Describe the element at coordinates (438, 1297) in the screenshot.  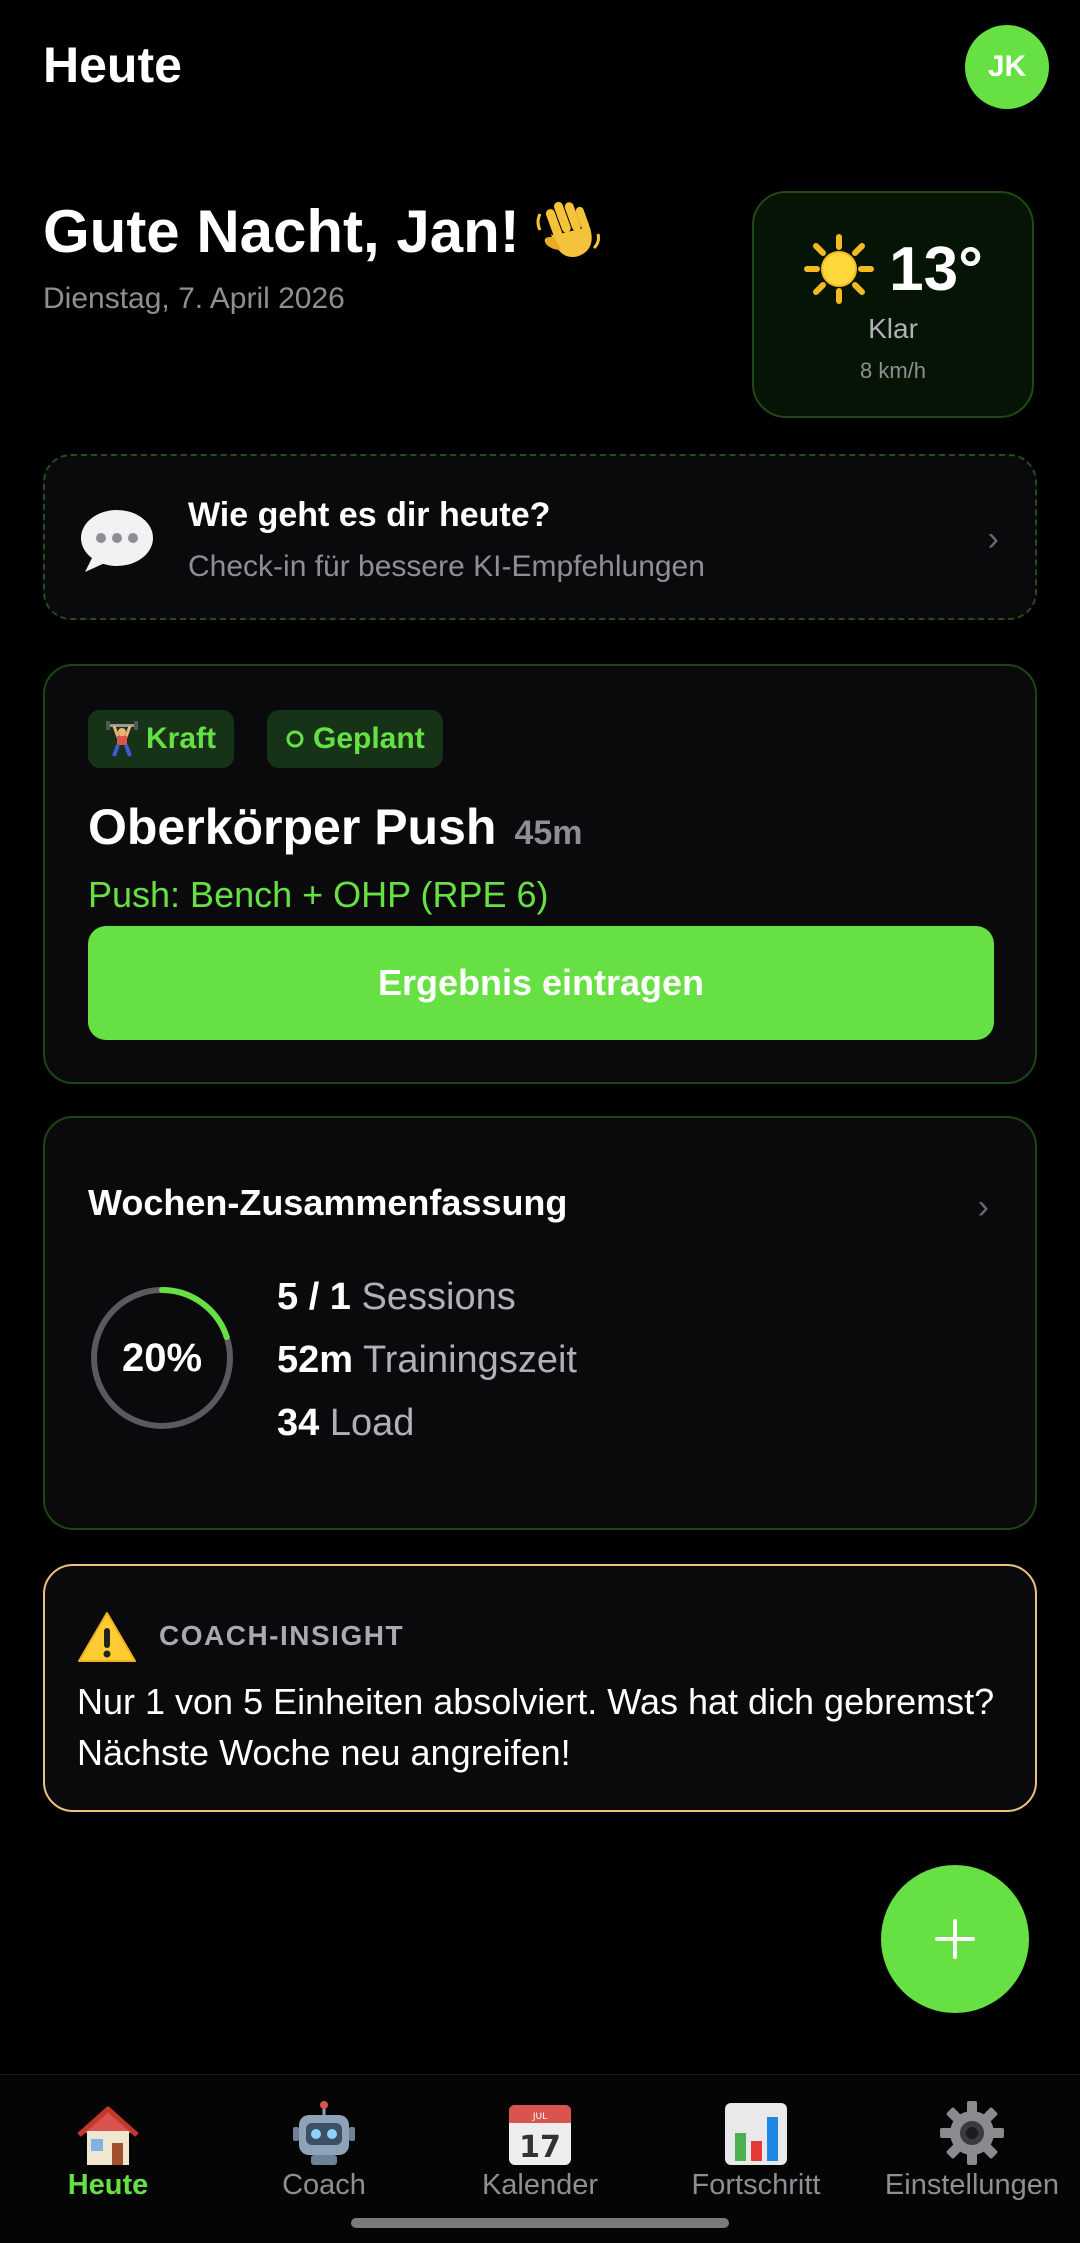
I see `stat-sessions-label: Sessions` at that location.